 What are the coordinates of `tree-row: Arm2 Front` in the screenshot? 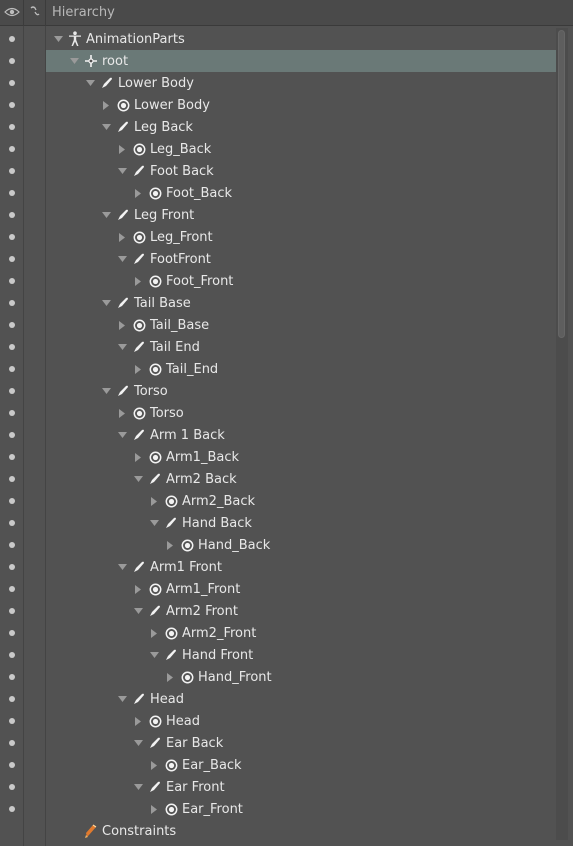 It's located at (278, 611).